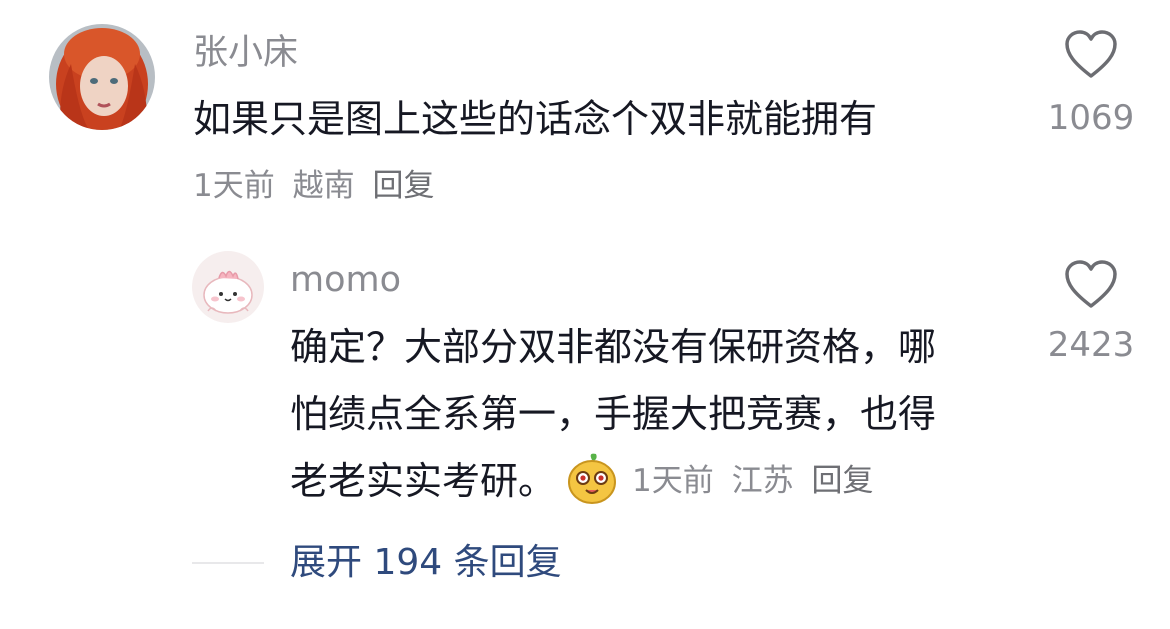 The height and width of the screenshot is (629, 1170). I want to click on comment-reply-button: 回复, so click(403, 186).